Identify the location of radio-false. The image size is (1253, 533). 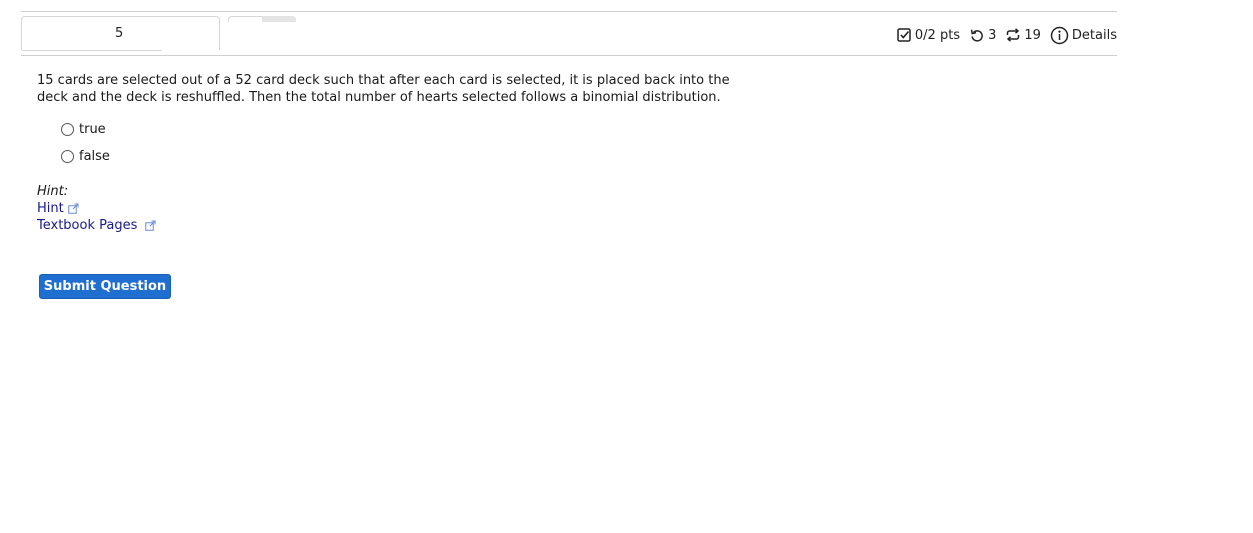
(67, 156).